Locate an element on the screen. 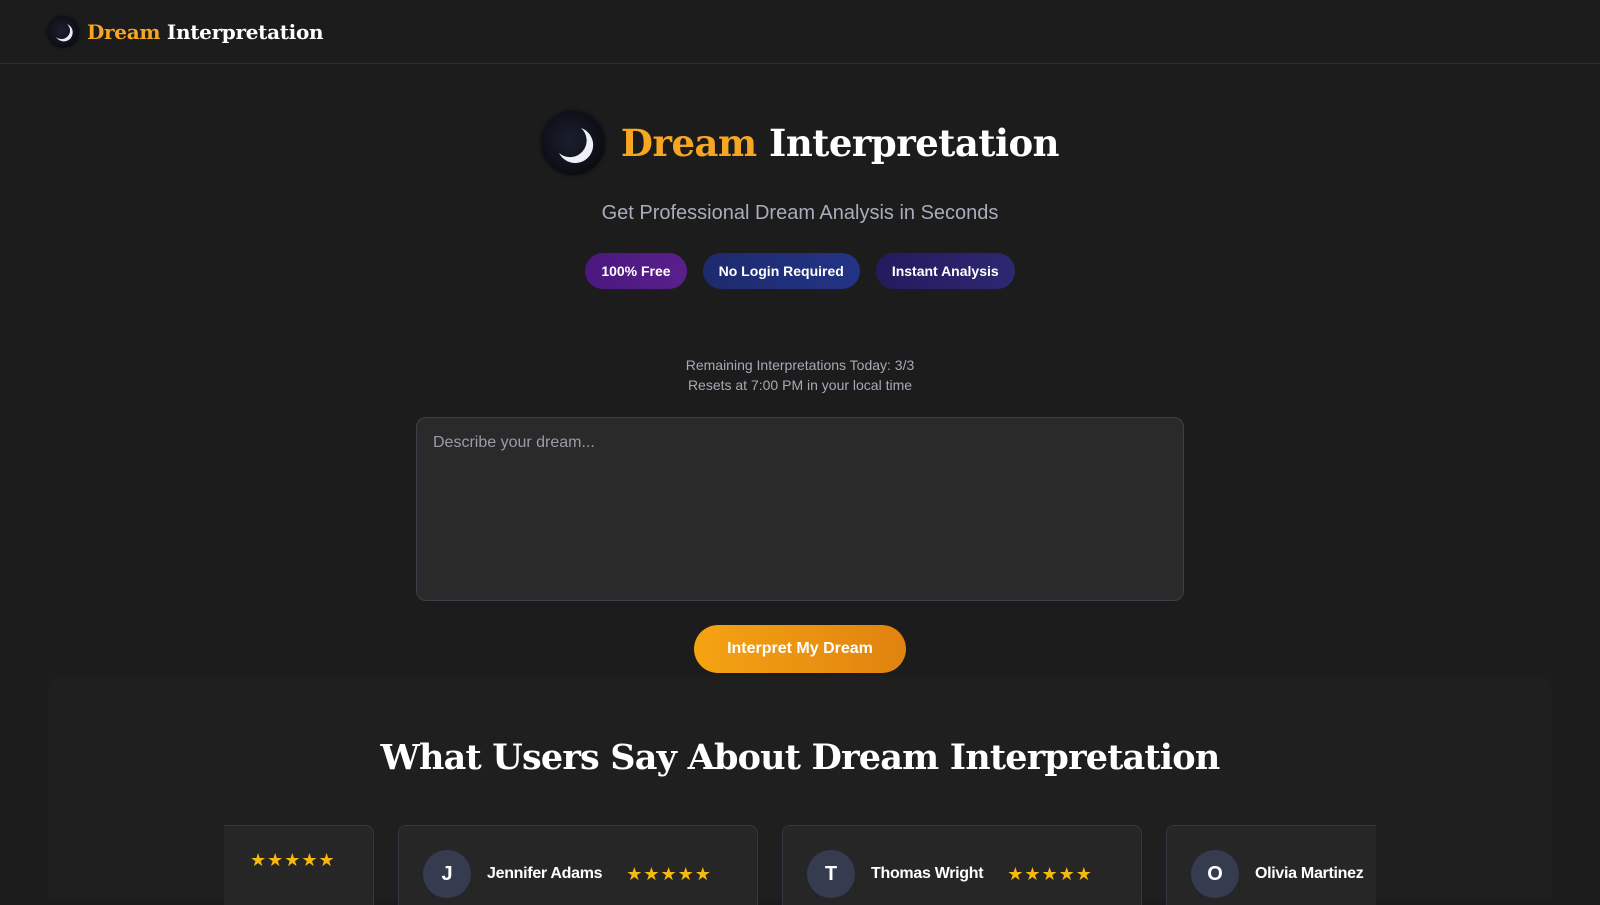 The image size is (1600, 905). avatar: O is located at coordinates (1215, 874).